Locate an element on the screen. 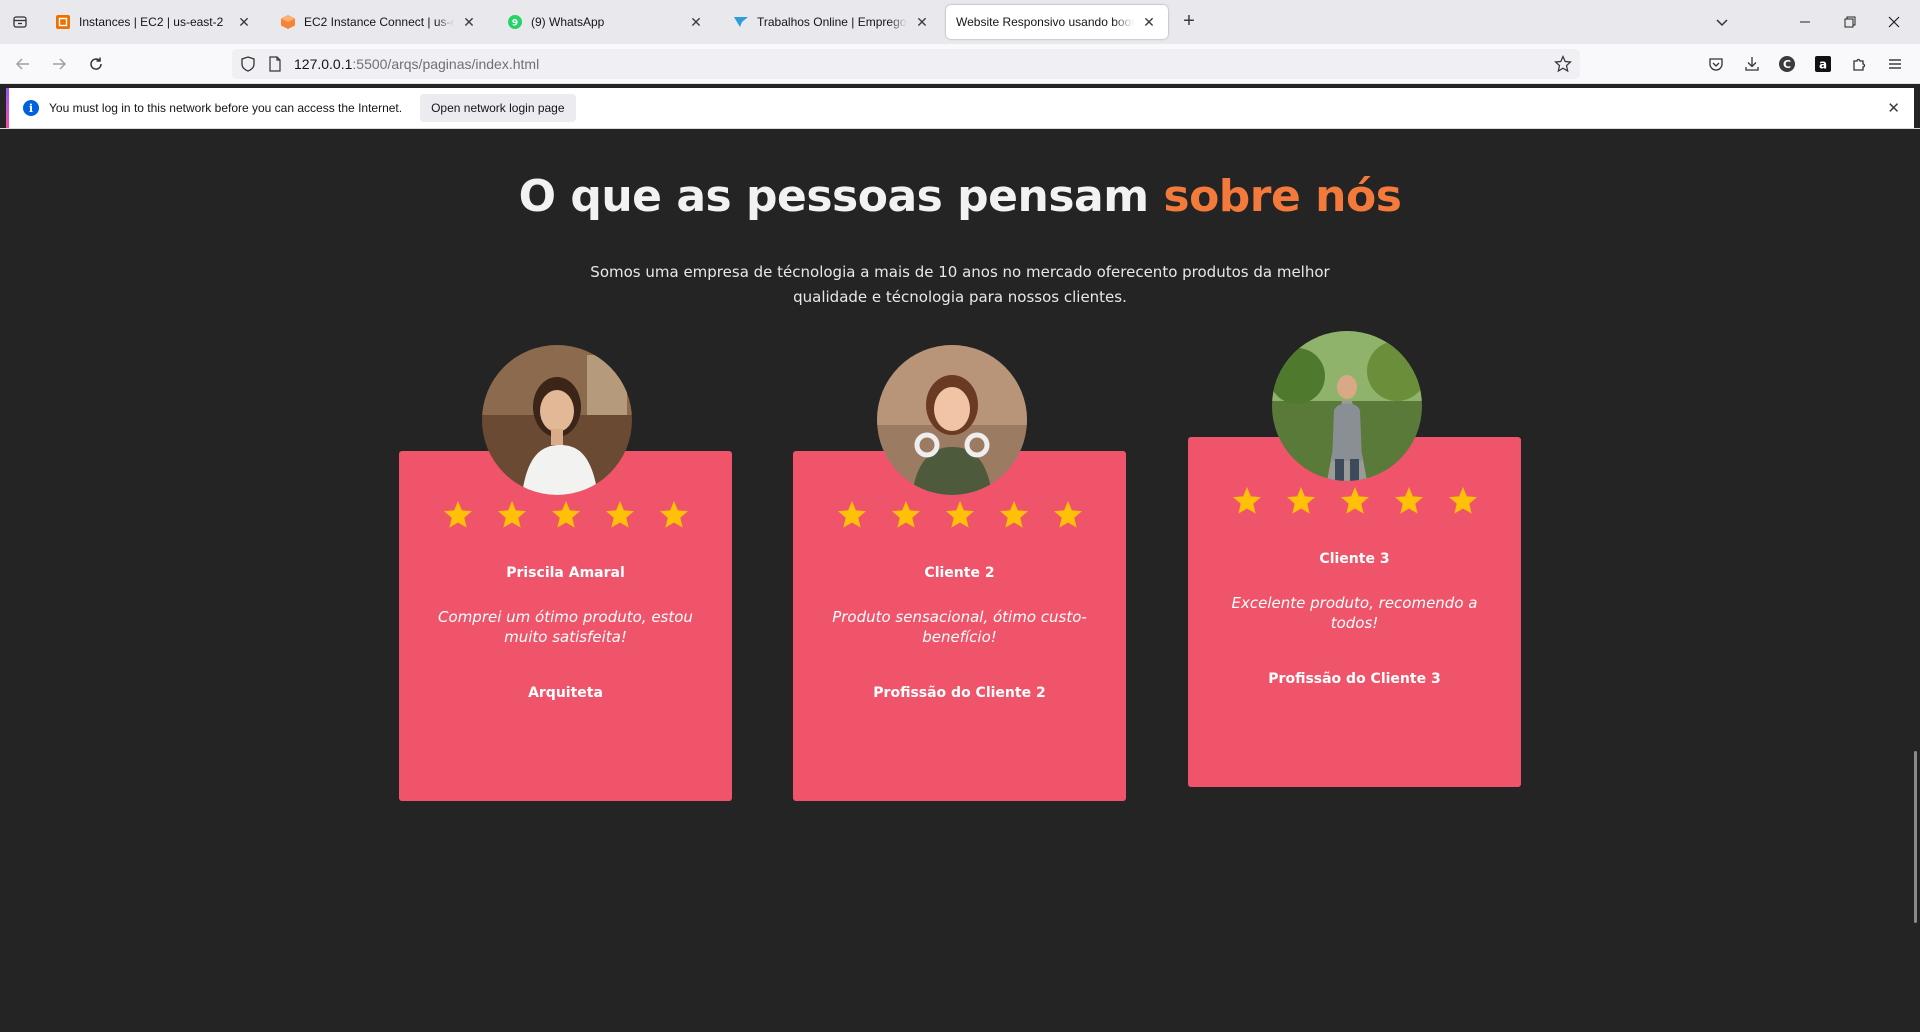 The image size is (1920, 1032). extension-c-icon: C is located at coordinates (1787, 64).